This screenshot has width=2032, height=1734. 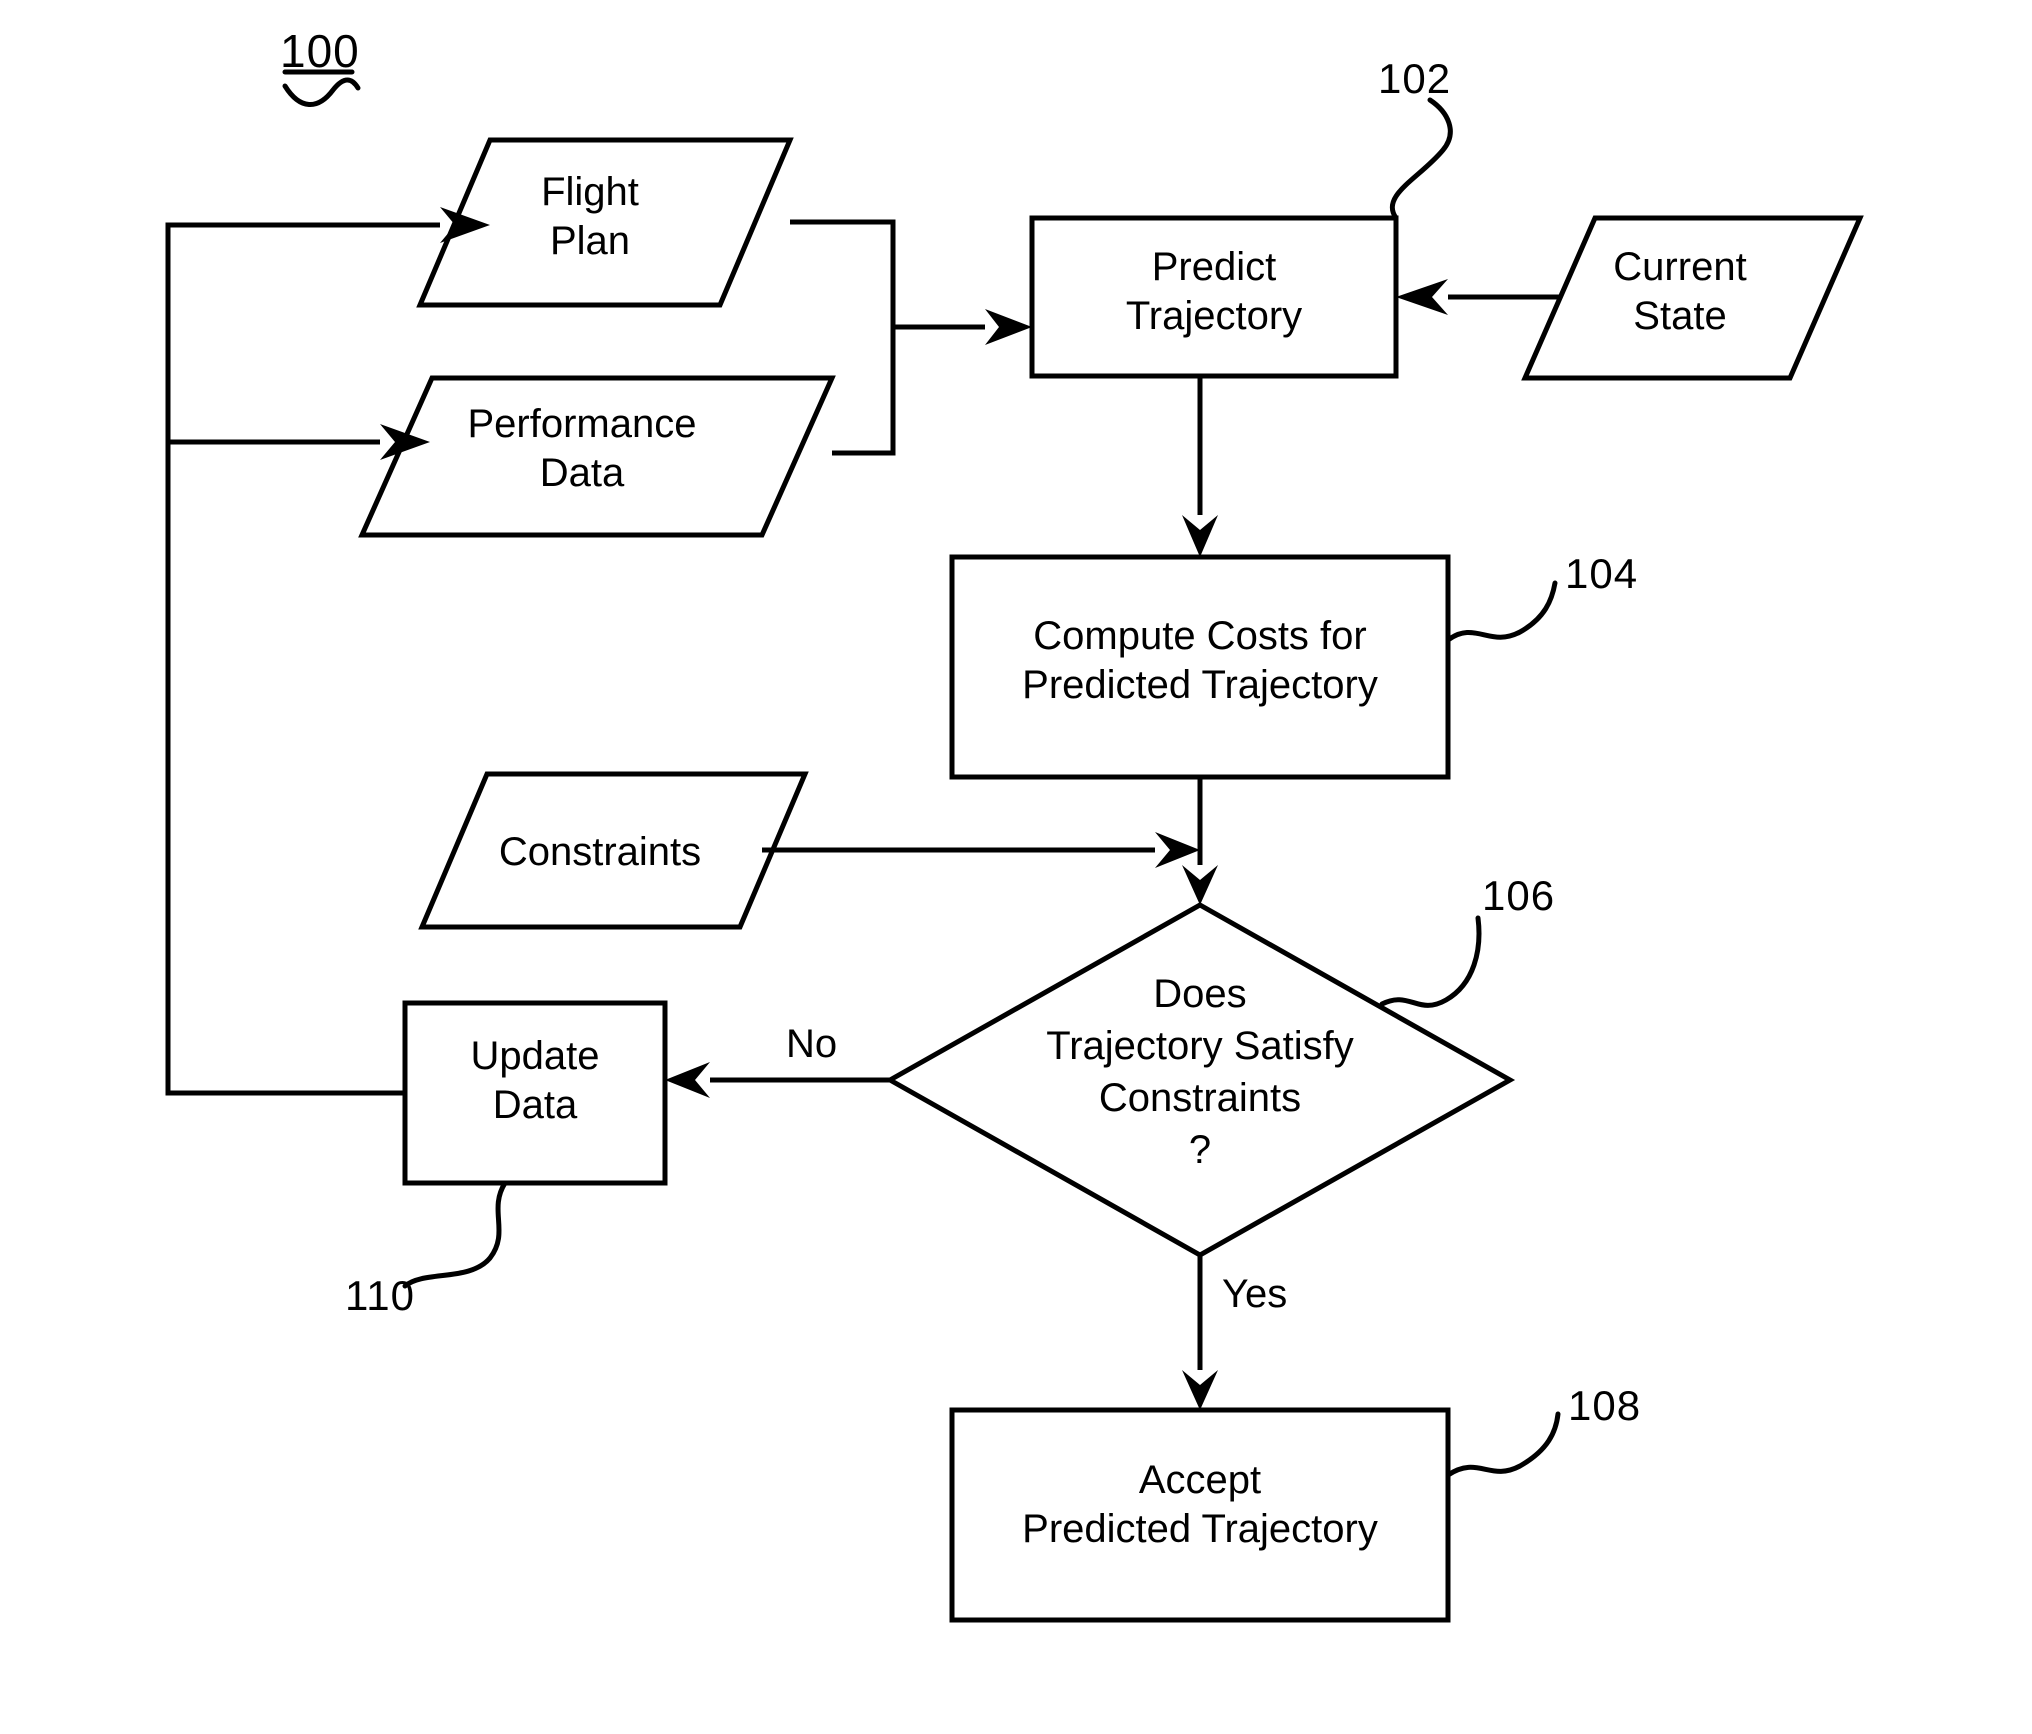 What do you see at coordinates (1177, 850) in the screenshot?
I see `constraints-arrowhead` at bounding box center [1177, 850].